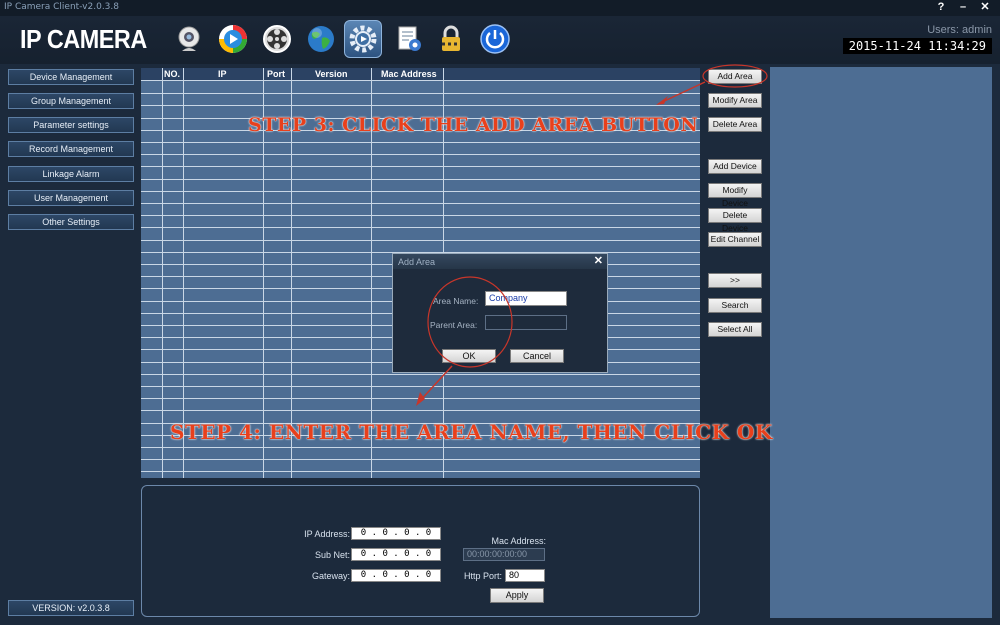 The width and height of the screenshot is (1000, 625). What do you see at coordinates (451, 39) in the screenshot?
I see `lock-icon` at bounding box center [451, 39].